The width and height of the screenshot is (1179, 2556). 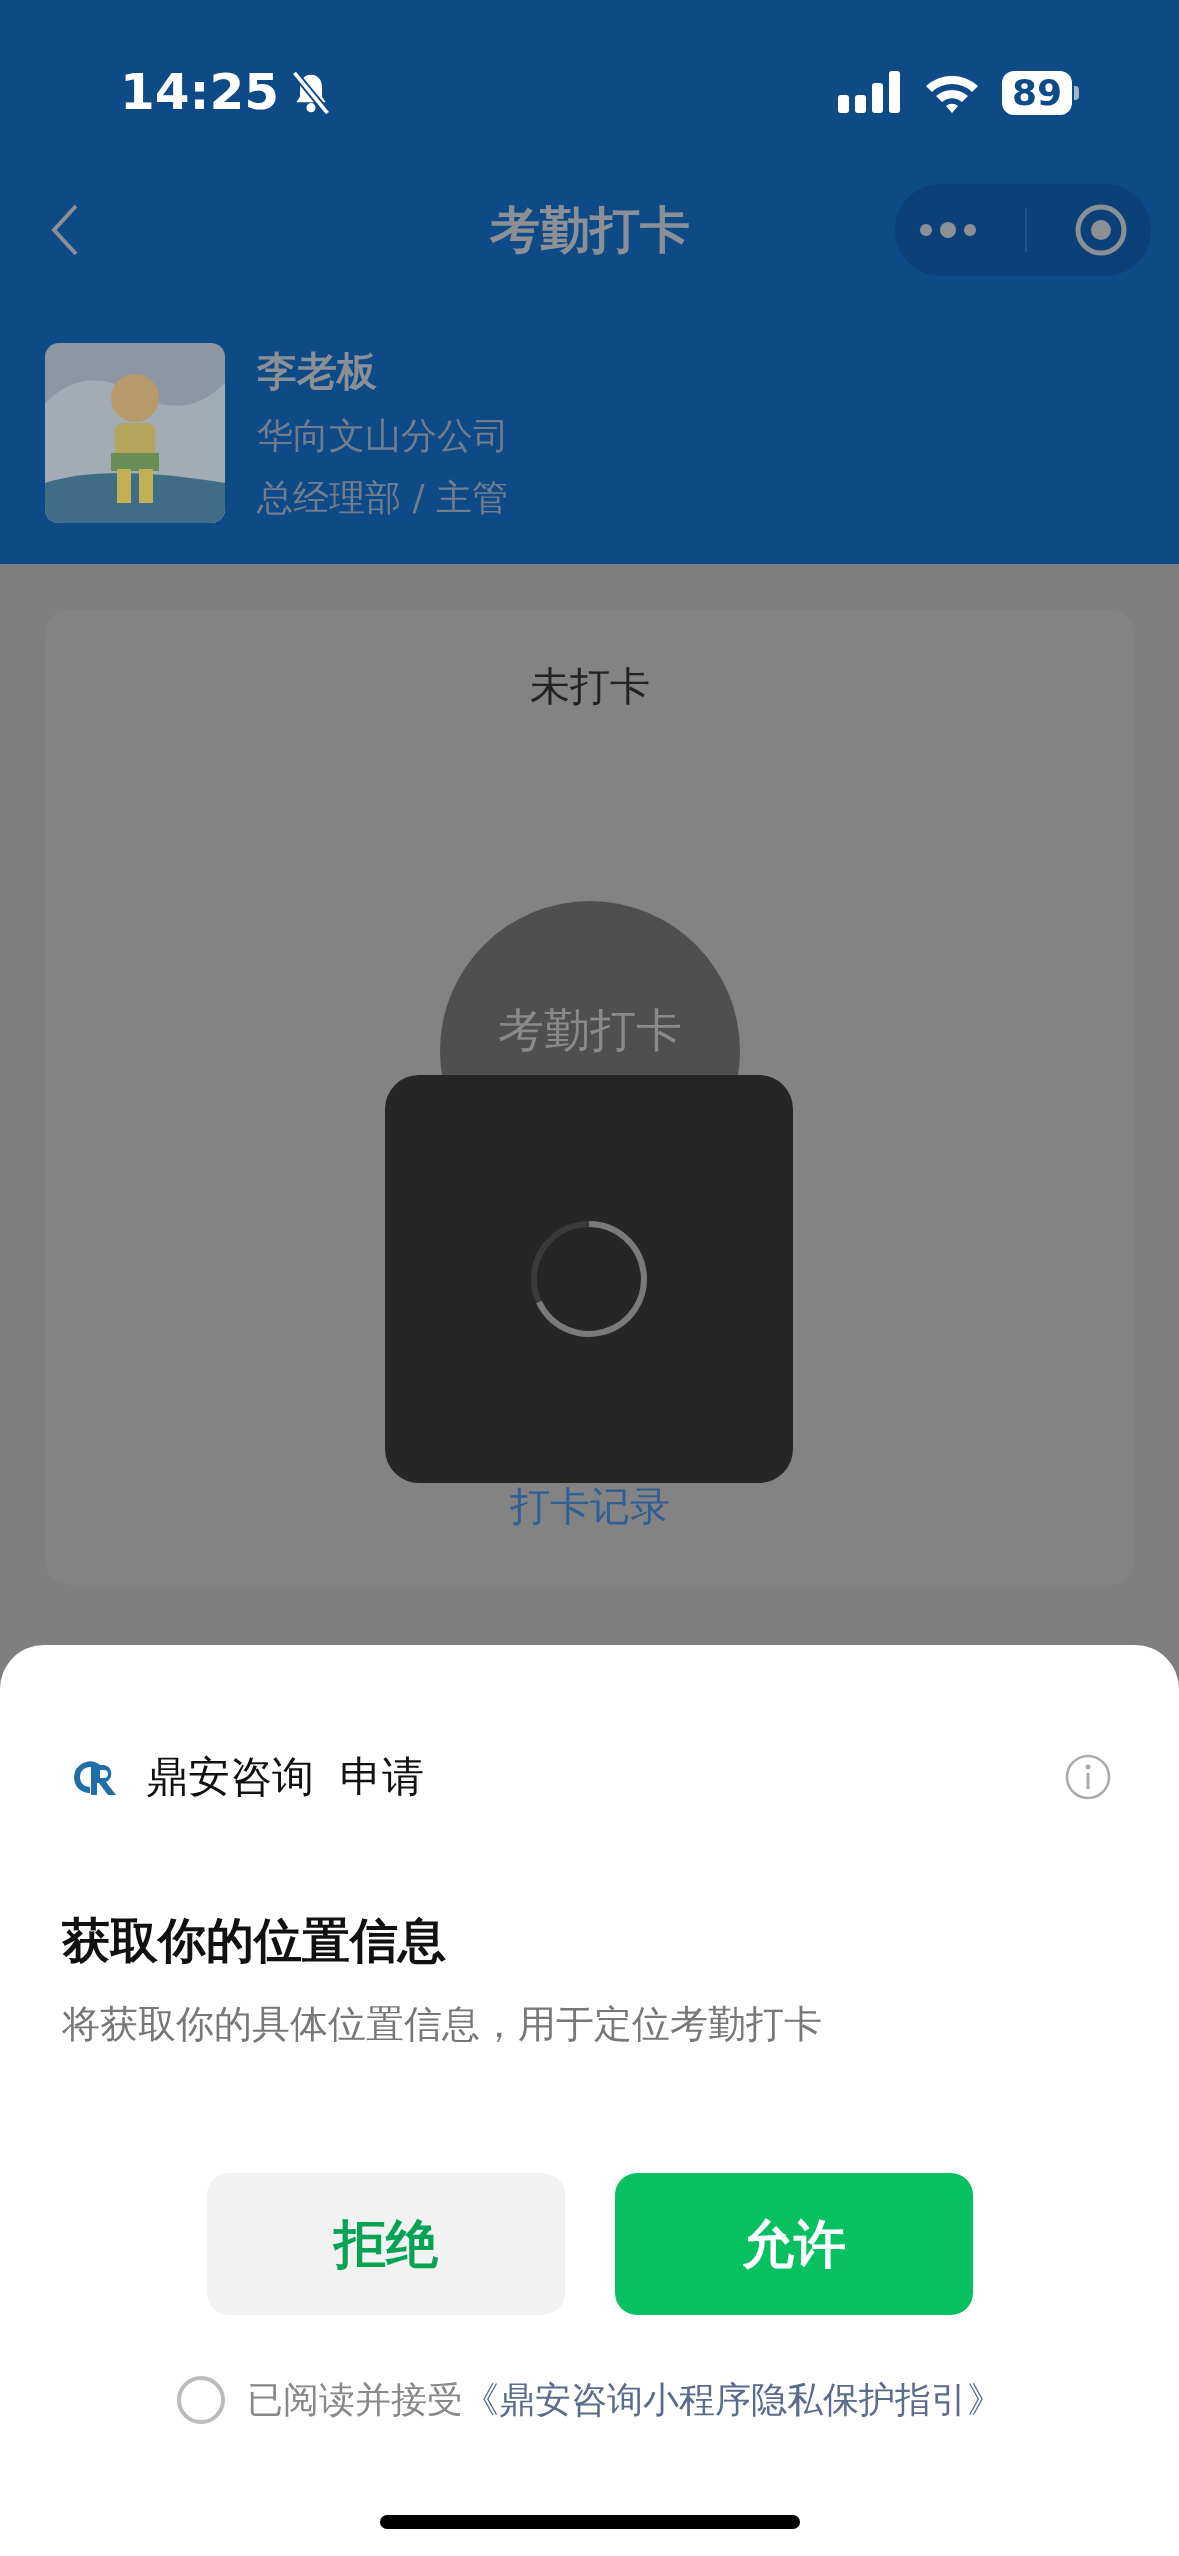 What do you see at coordinates (200, 92) in the screenshot?
I see `status-time: 14:25` at bounding box center [200, 92].